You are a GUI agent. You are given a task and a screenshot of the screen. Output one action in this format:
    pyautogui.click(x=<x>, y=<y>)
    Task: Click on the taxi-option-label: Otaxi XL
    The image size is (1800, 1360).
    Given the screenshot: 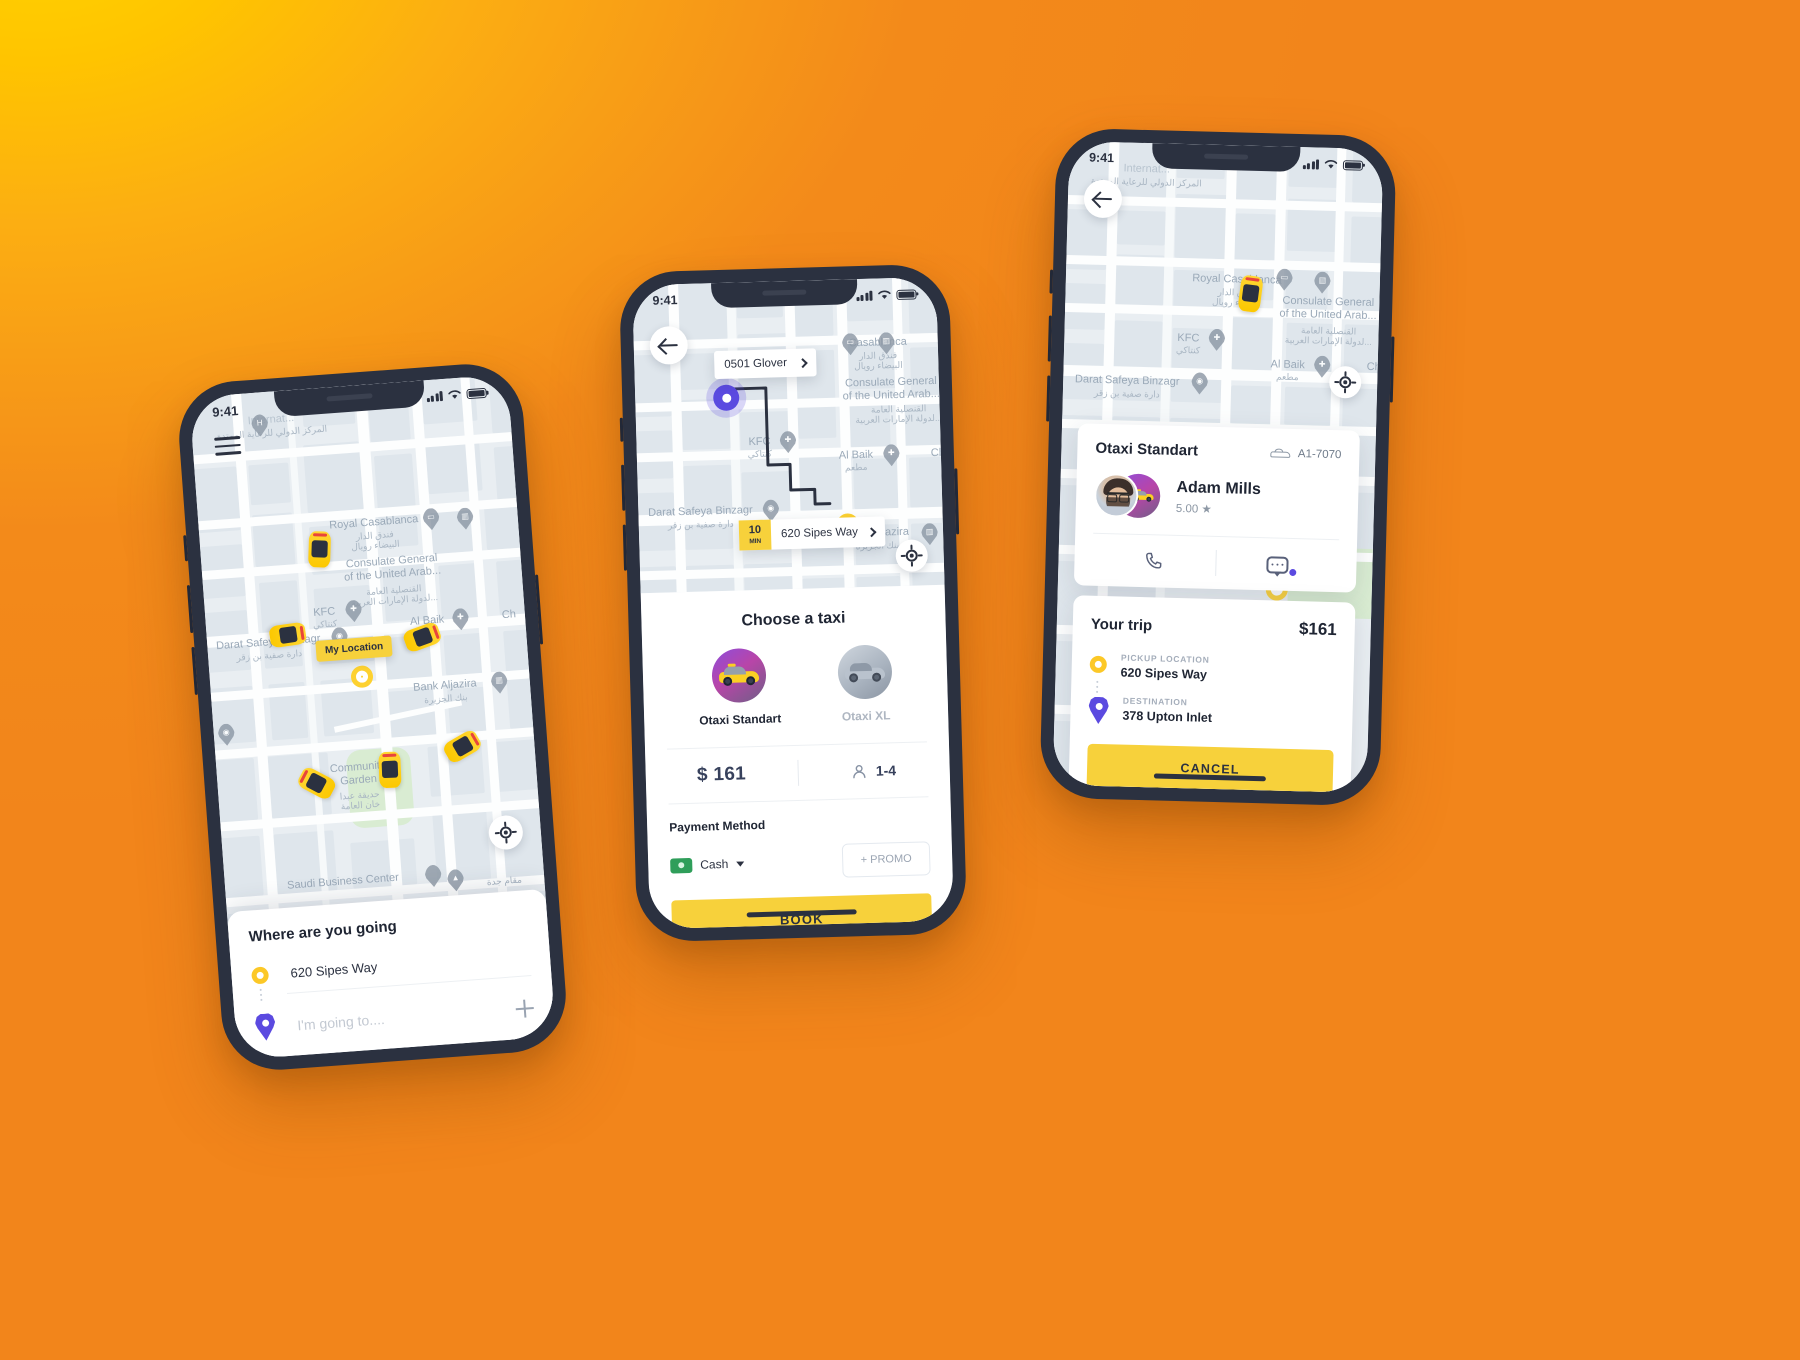 What is the action you would take?
    pyautogui.click(x=866, y=716)
    